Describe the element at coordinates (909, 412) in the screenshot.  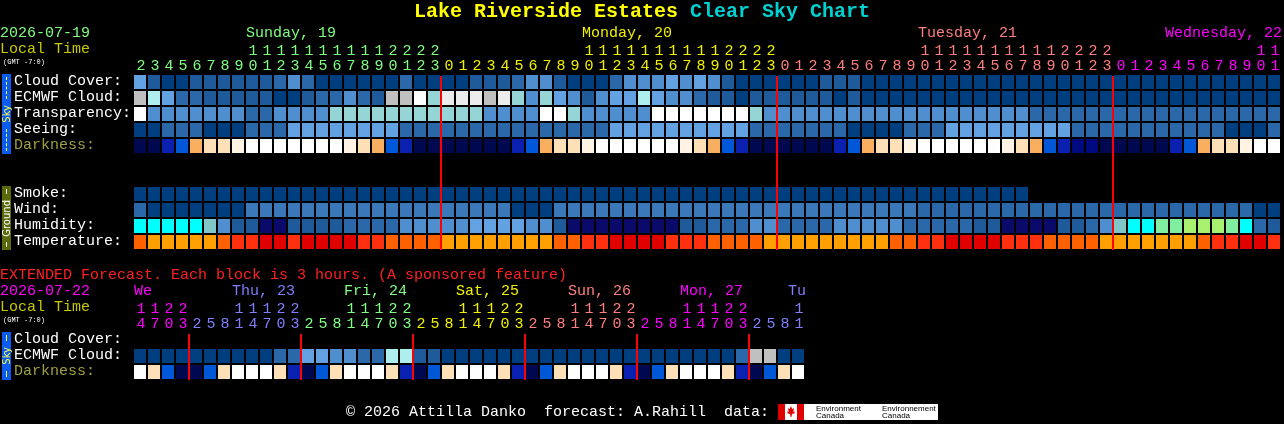
I see `logo-text: Environnement Canada` at that location.